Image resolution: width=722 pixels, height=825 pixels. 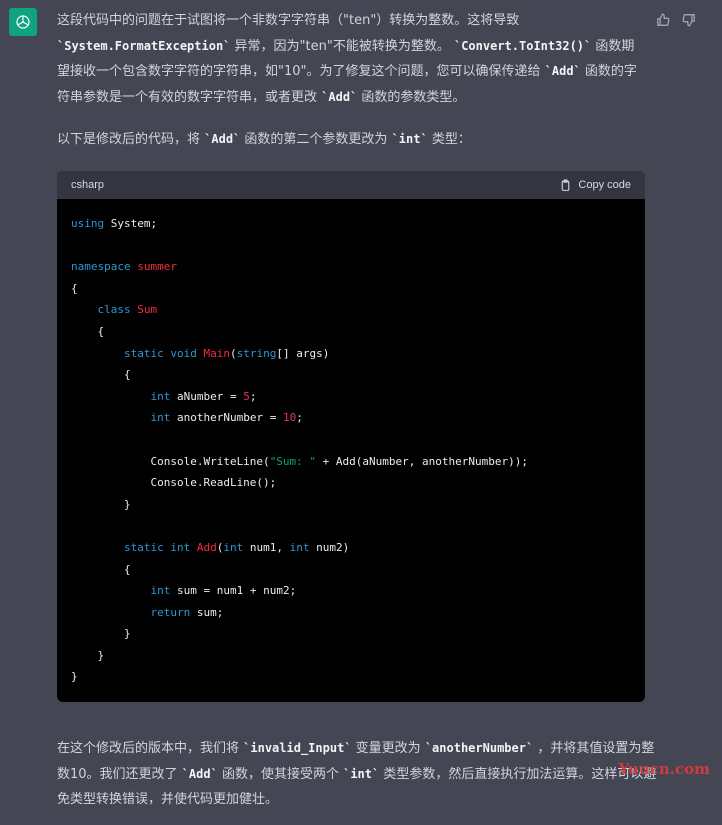 What do you see at coordinates (479, 748) in the screenshot?
I see `inline-code: `anotherNumber`` at bounding box center [479, 748].